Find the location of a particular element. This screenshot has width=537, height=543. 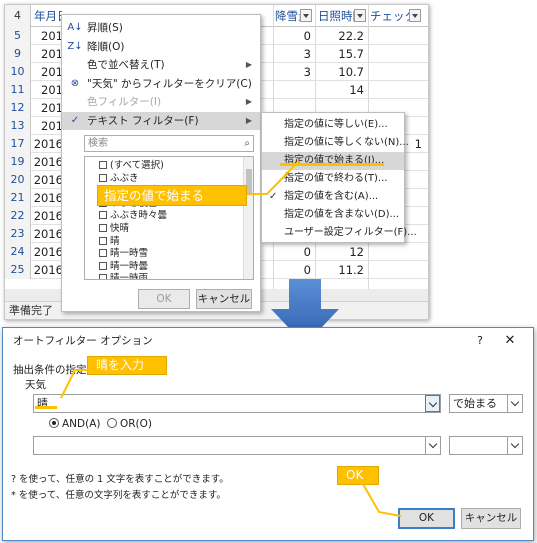

row-number: 24 is located at coordinates (18, 252).